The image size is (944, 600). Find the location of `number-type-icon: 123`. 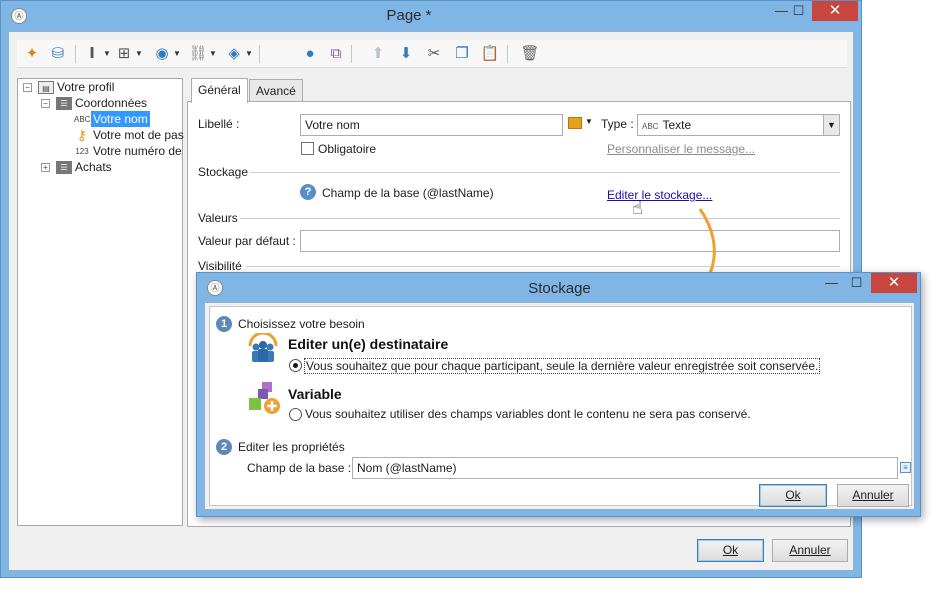

number-type-icon: 123 is located at coordinates (82, 151).